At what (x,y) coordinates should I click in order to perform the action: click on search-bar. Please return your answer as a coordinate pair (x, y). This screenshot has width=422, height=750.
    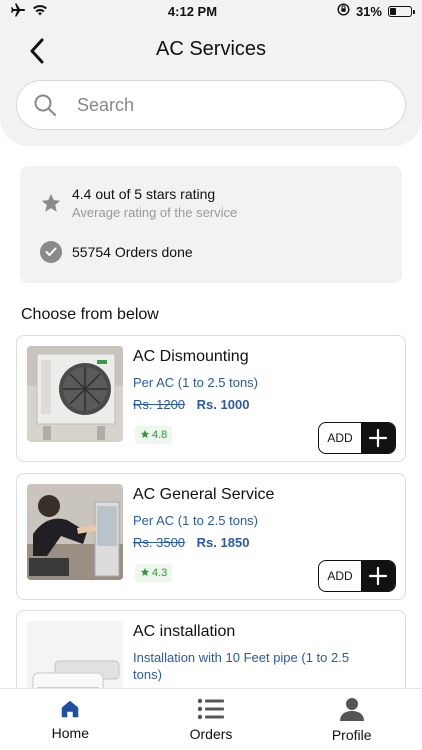
    Looking at the image, I should click on (211, 105).